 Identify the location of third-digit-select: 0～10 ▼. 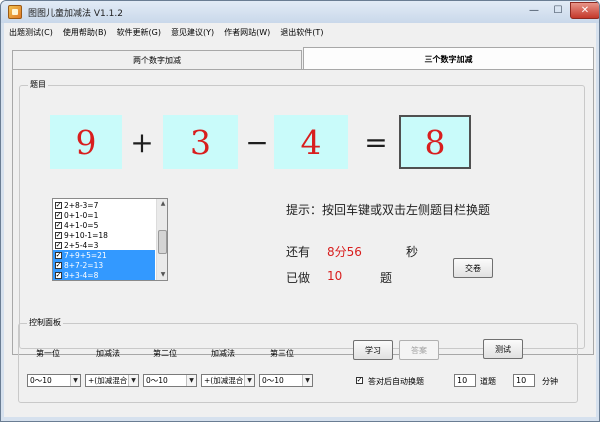
(286, 380).